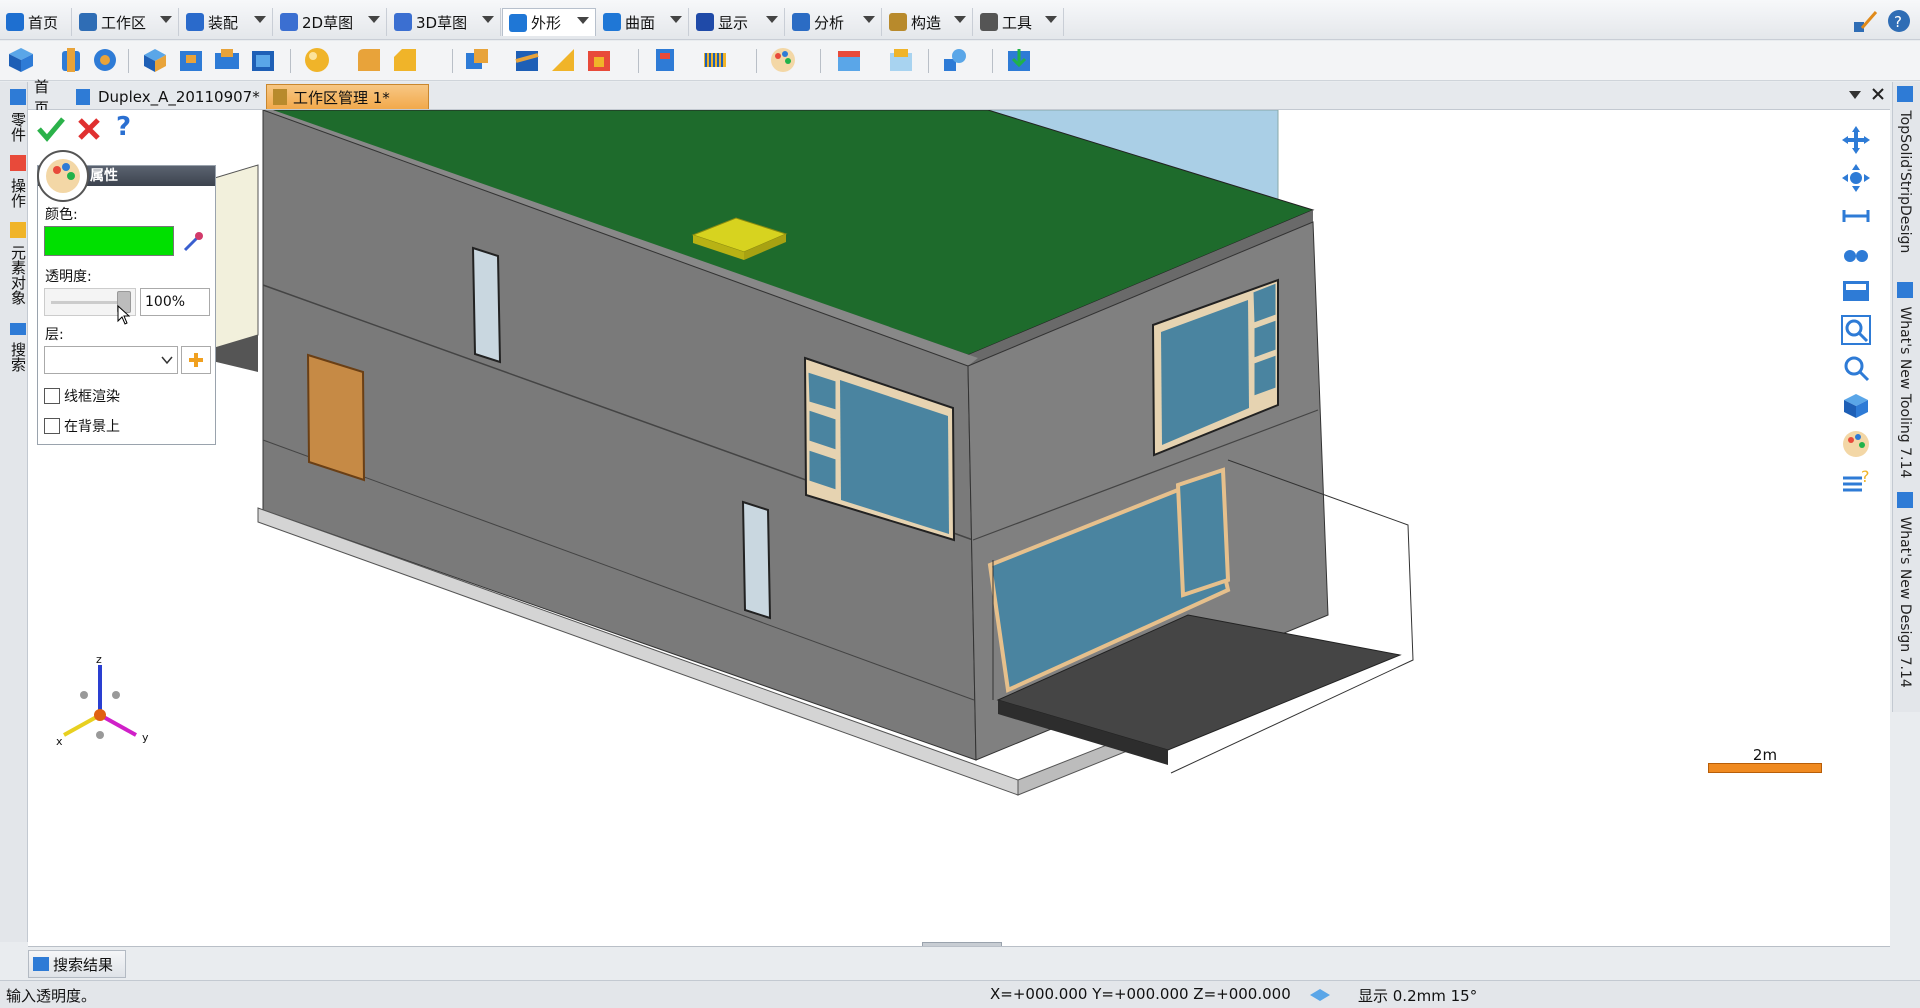 Image resolution: width=1920 pixels, height=1008 pixels. I want to click on axis-triad: z x y, so click(99, 704).